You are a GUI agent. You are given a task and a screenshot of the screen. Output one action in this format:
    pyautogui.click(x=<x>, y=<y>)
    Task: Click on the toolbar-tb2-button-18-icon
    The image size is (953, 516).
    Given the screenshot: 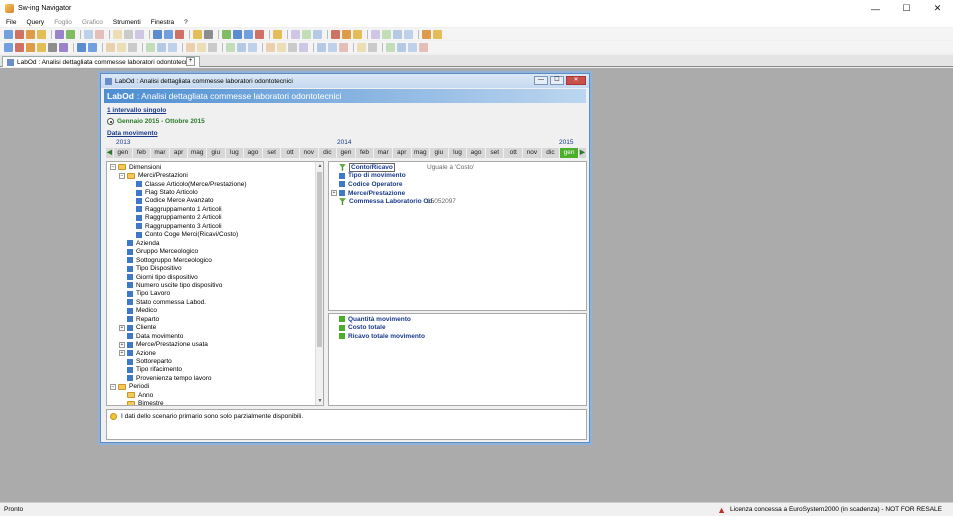 What is the action you would take?
    pyautogui.click(x=190, y=47)
    